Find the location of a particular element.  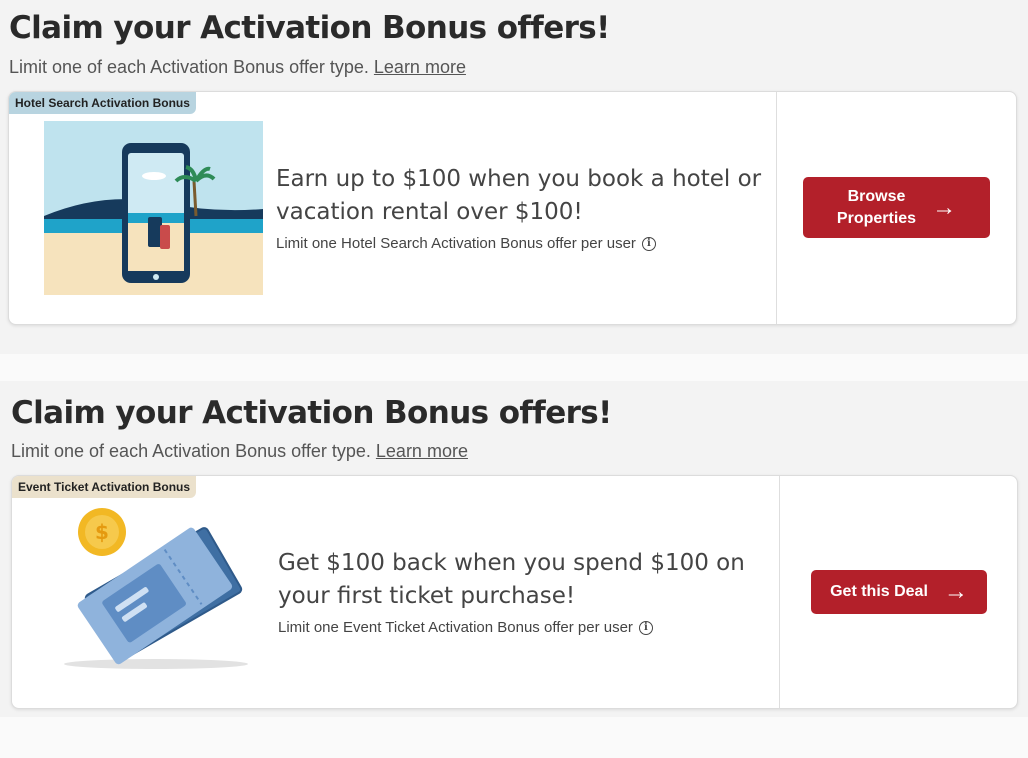

get-this-deal-button: Get this Deal → is located at coordinates (899, 592).